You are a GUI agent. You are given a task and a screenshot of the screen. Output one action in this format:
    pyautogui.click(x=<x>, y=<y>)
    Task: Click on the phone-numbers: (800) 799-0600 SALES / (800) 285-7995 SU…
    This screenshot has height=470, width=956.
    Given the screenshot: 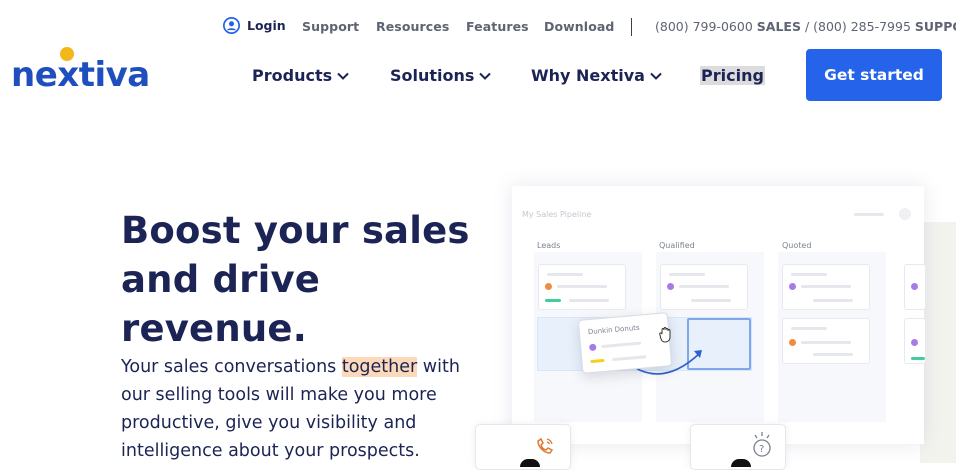 What is the action you would take?
    pyautogui.click(x=805, y=26)
    